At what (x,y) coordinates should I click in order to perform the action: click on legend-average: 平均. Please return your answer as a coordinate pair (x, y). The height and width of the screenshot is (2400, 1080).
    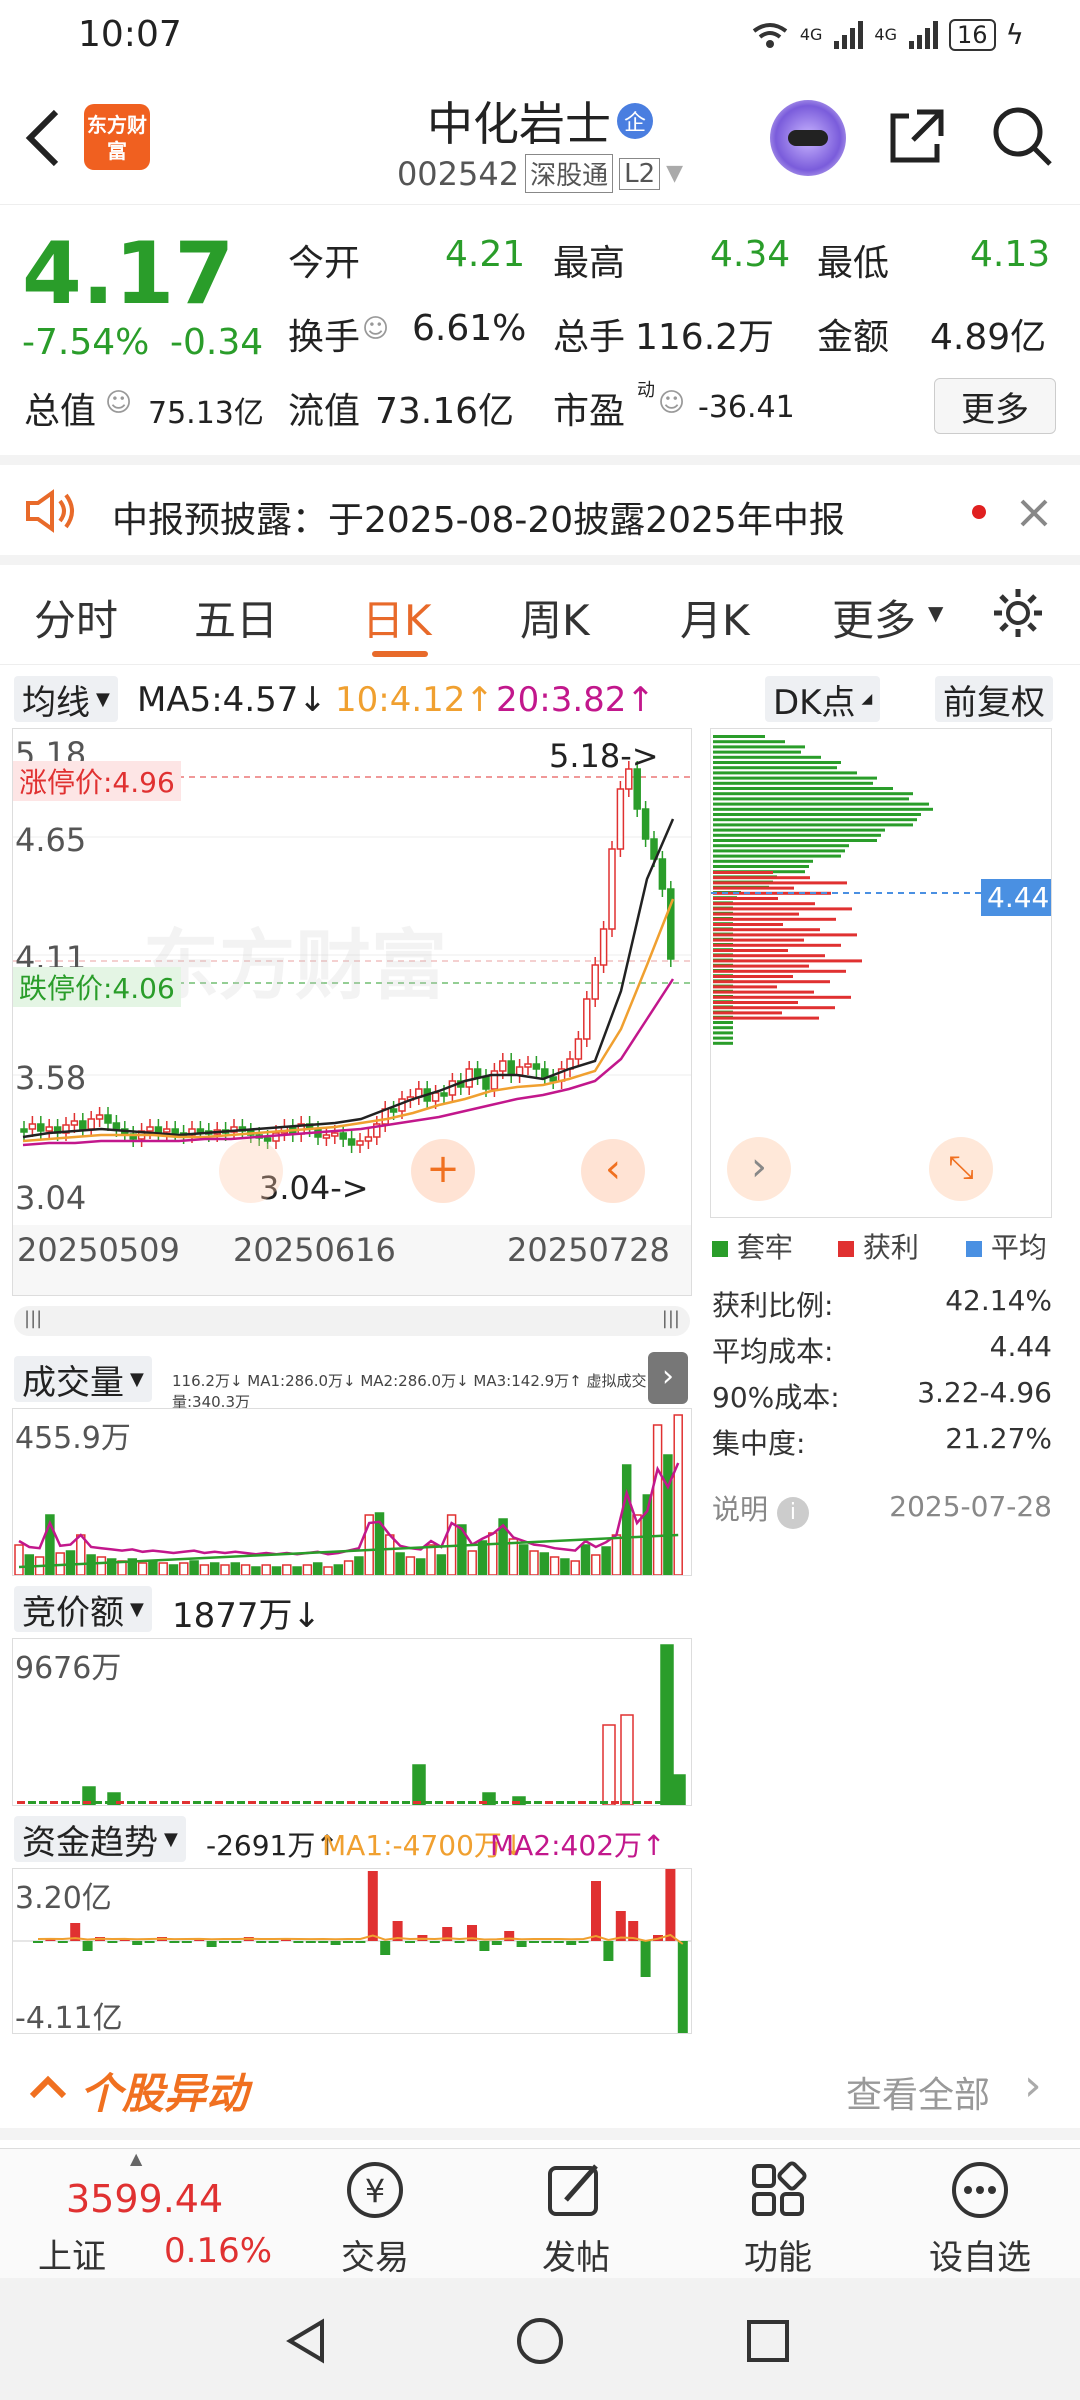
    Looking at the image, I should click on (1006, 1246).